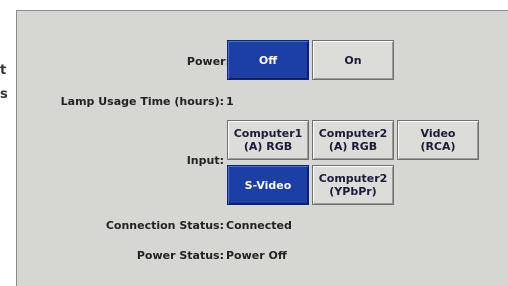  Describe the element at coordinates (4, 94) in the screenshot. I see `edge-text-fragment: s` at that location.